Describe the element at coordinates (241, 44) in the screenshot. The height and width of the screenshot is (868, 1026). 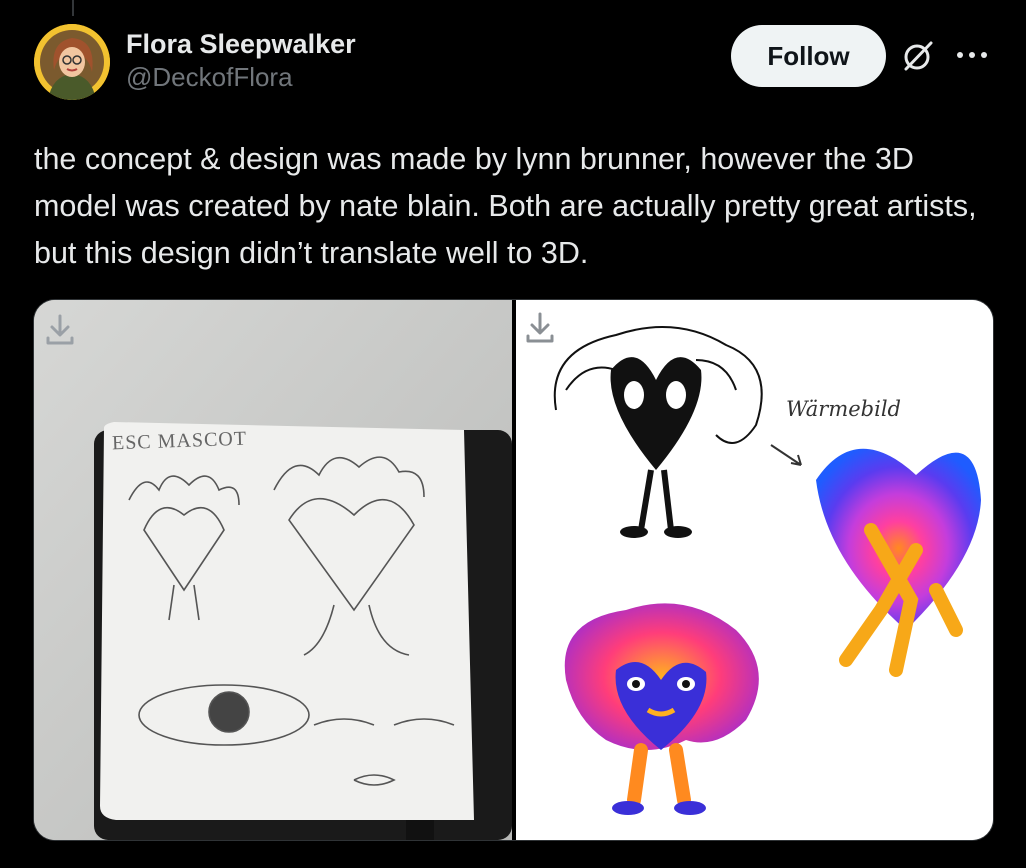
I see `author-display-name: Flora Sleepwalker` at that location.